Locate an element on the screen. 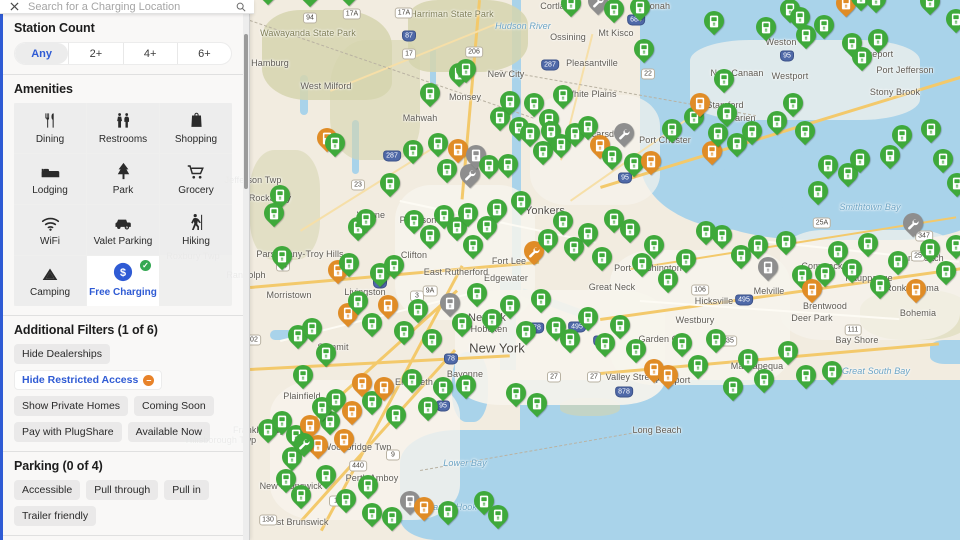  amenity-park: Park is located at coordinates (123, 179).